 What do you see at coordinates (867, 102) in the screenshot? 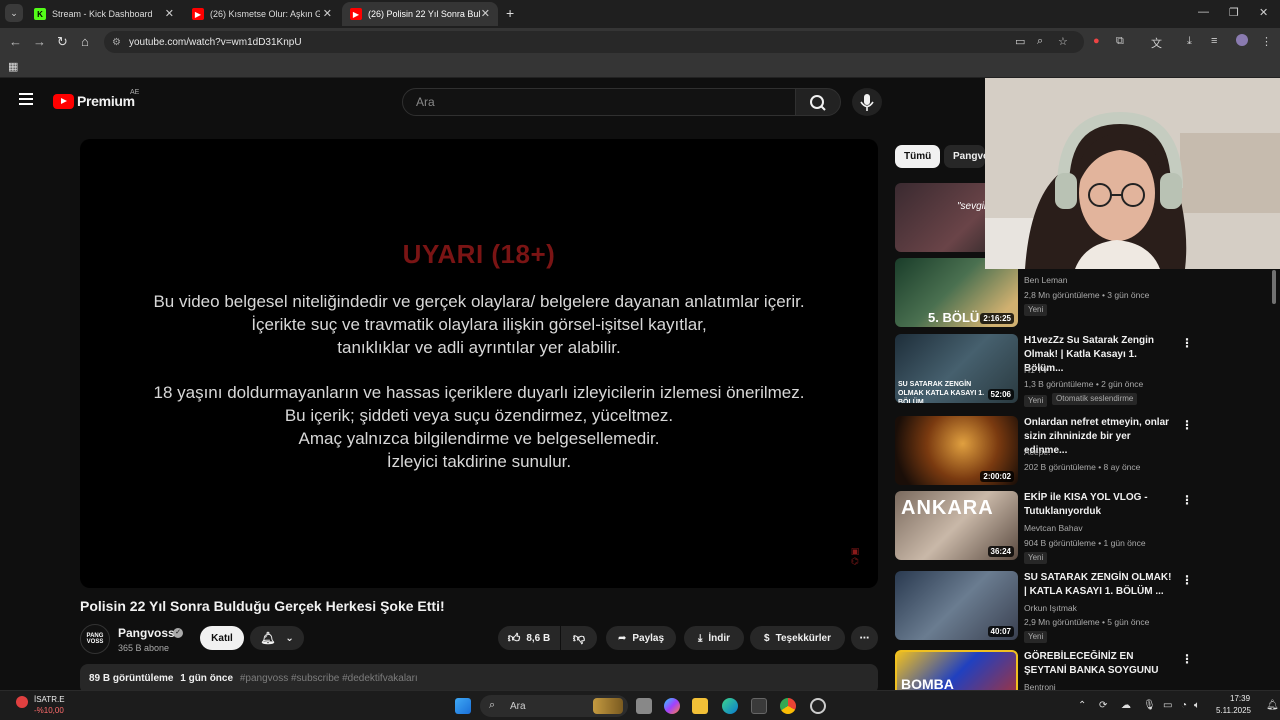
I see `voice-search-button` at bounding box center [867, 102].